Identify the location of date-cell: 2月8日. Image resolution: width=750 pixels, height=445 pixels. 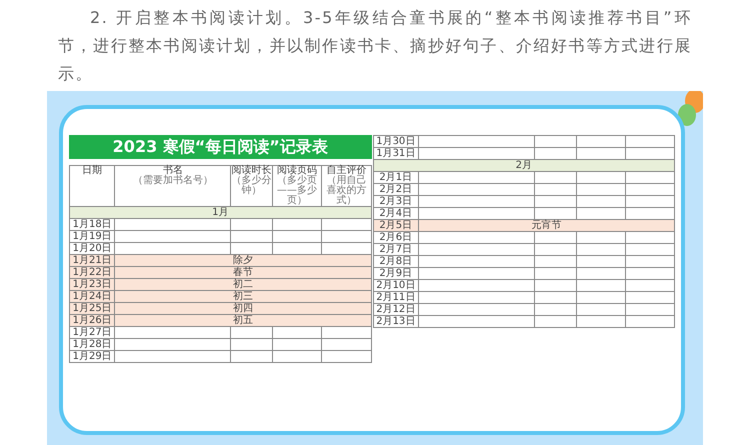
(395, 262).